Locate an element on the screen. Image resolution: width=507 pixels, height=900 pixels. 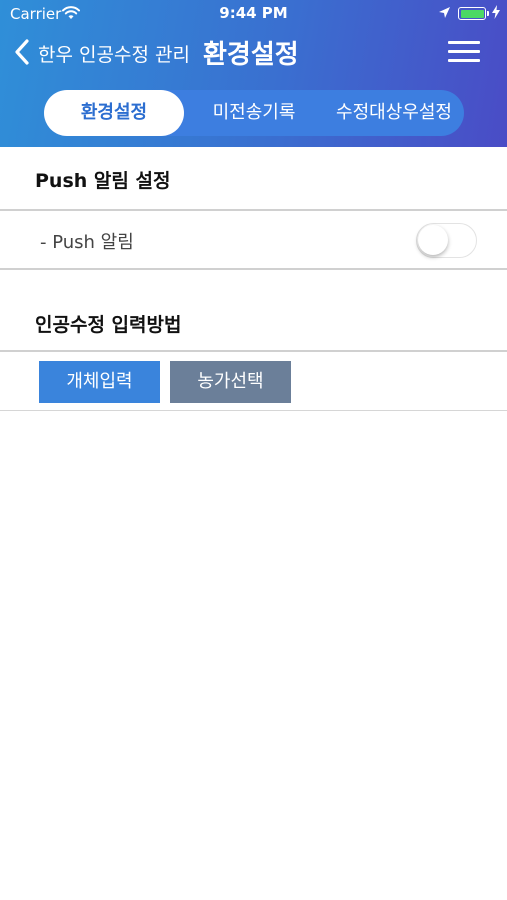
back-button: 한우 인공수정 관리 is located at coordinates (114, 53).